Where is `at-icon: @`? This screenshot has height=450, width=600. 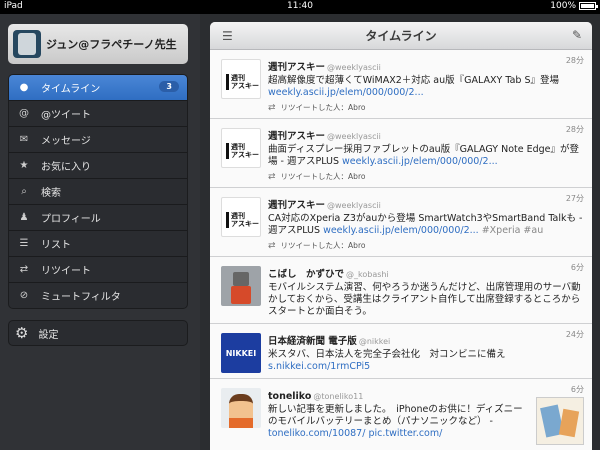 at-icon: @ is located at coordinates (24, 113).